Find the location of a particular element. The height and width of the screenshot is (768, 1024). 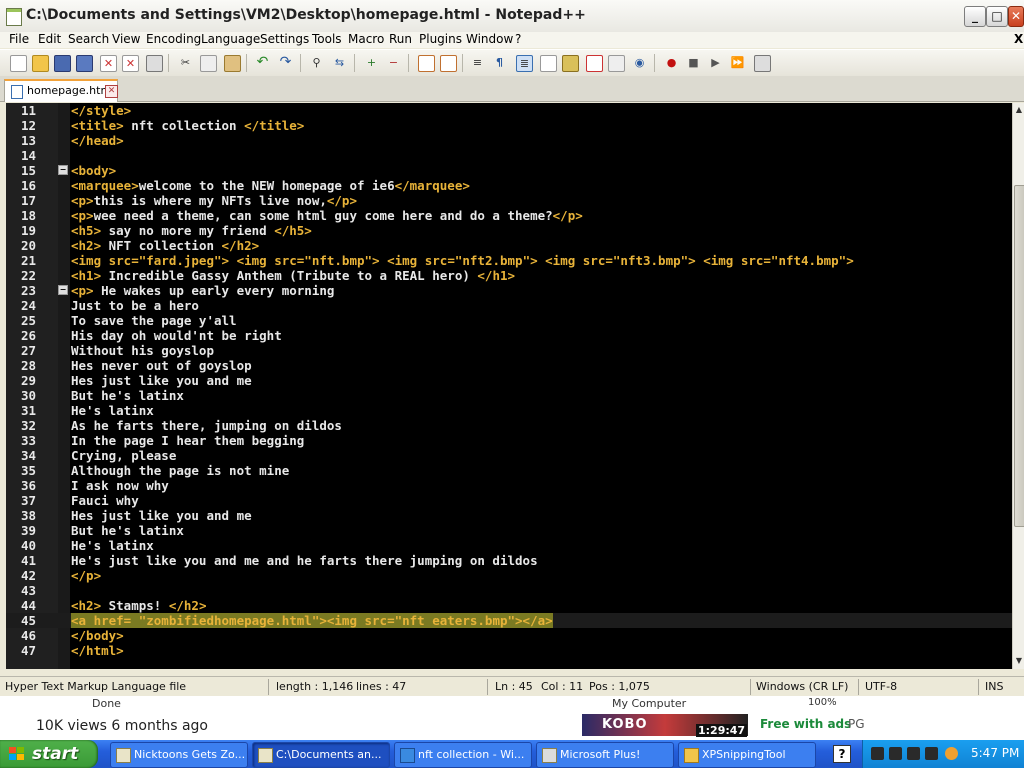

code-line: 37 Fauci why is located at coordinates (509, 500).